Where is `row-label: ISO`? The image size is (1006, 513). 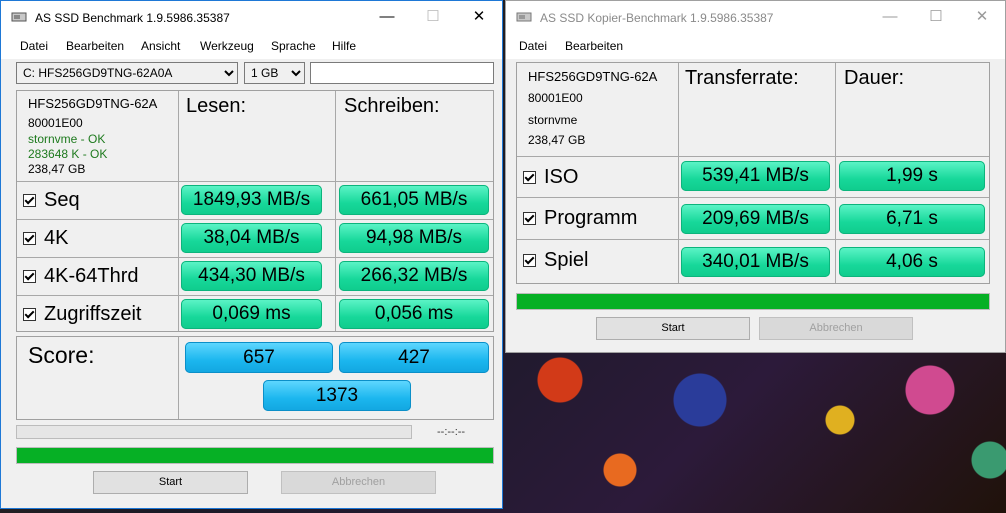
row-label: ISO is located at coordinates (561, 176).